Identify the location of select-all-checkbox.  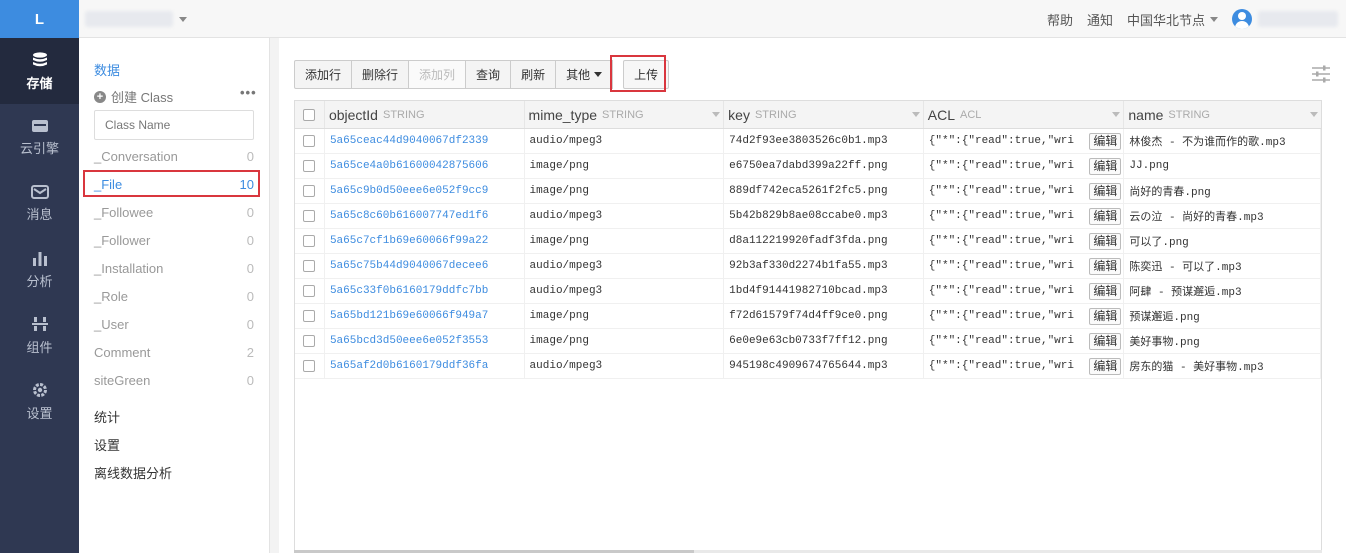
(309, 114).